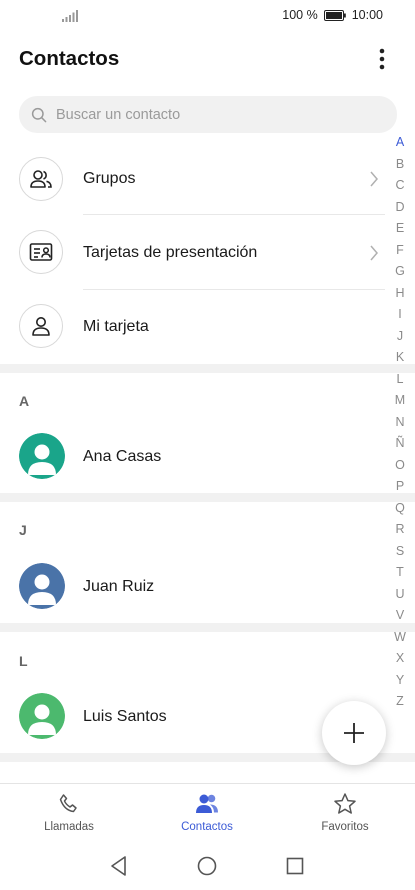 The image size is (415, 890). What do you see at coordinates (300, 15) in the screenshot?
I see `battery-percent: 100 %` at bounding box center [300, 15].